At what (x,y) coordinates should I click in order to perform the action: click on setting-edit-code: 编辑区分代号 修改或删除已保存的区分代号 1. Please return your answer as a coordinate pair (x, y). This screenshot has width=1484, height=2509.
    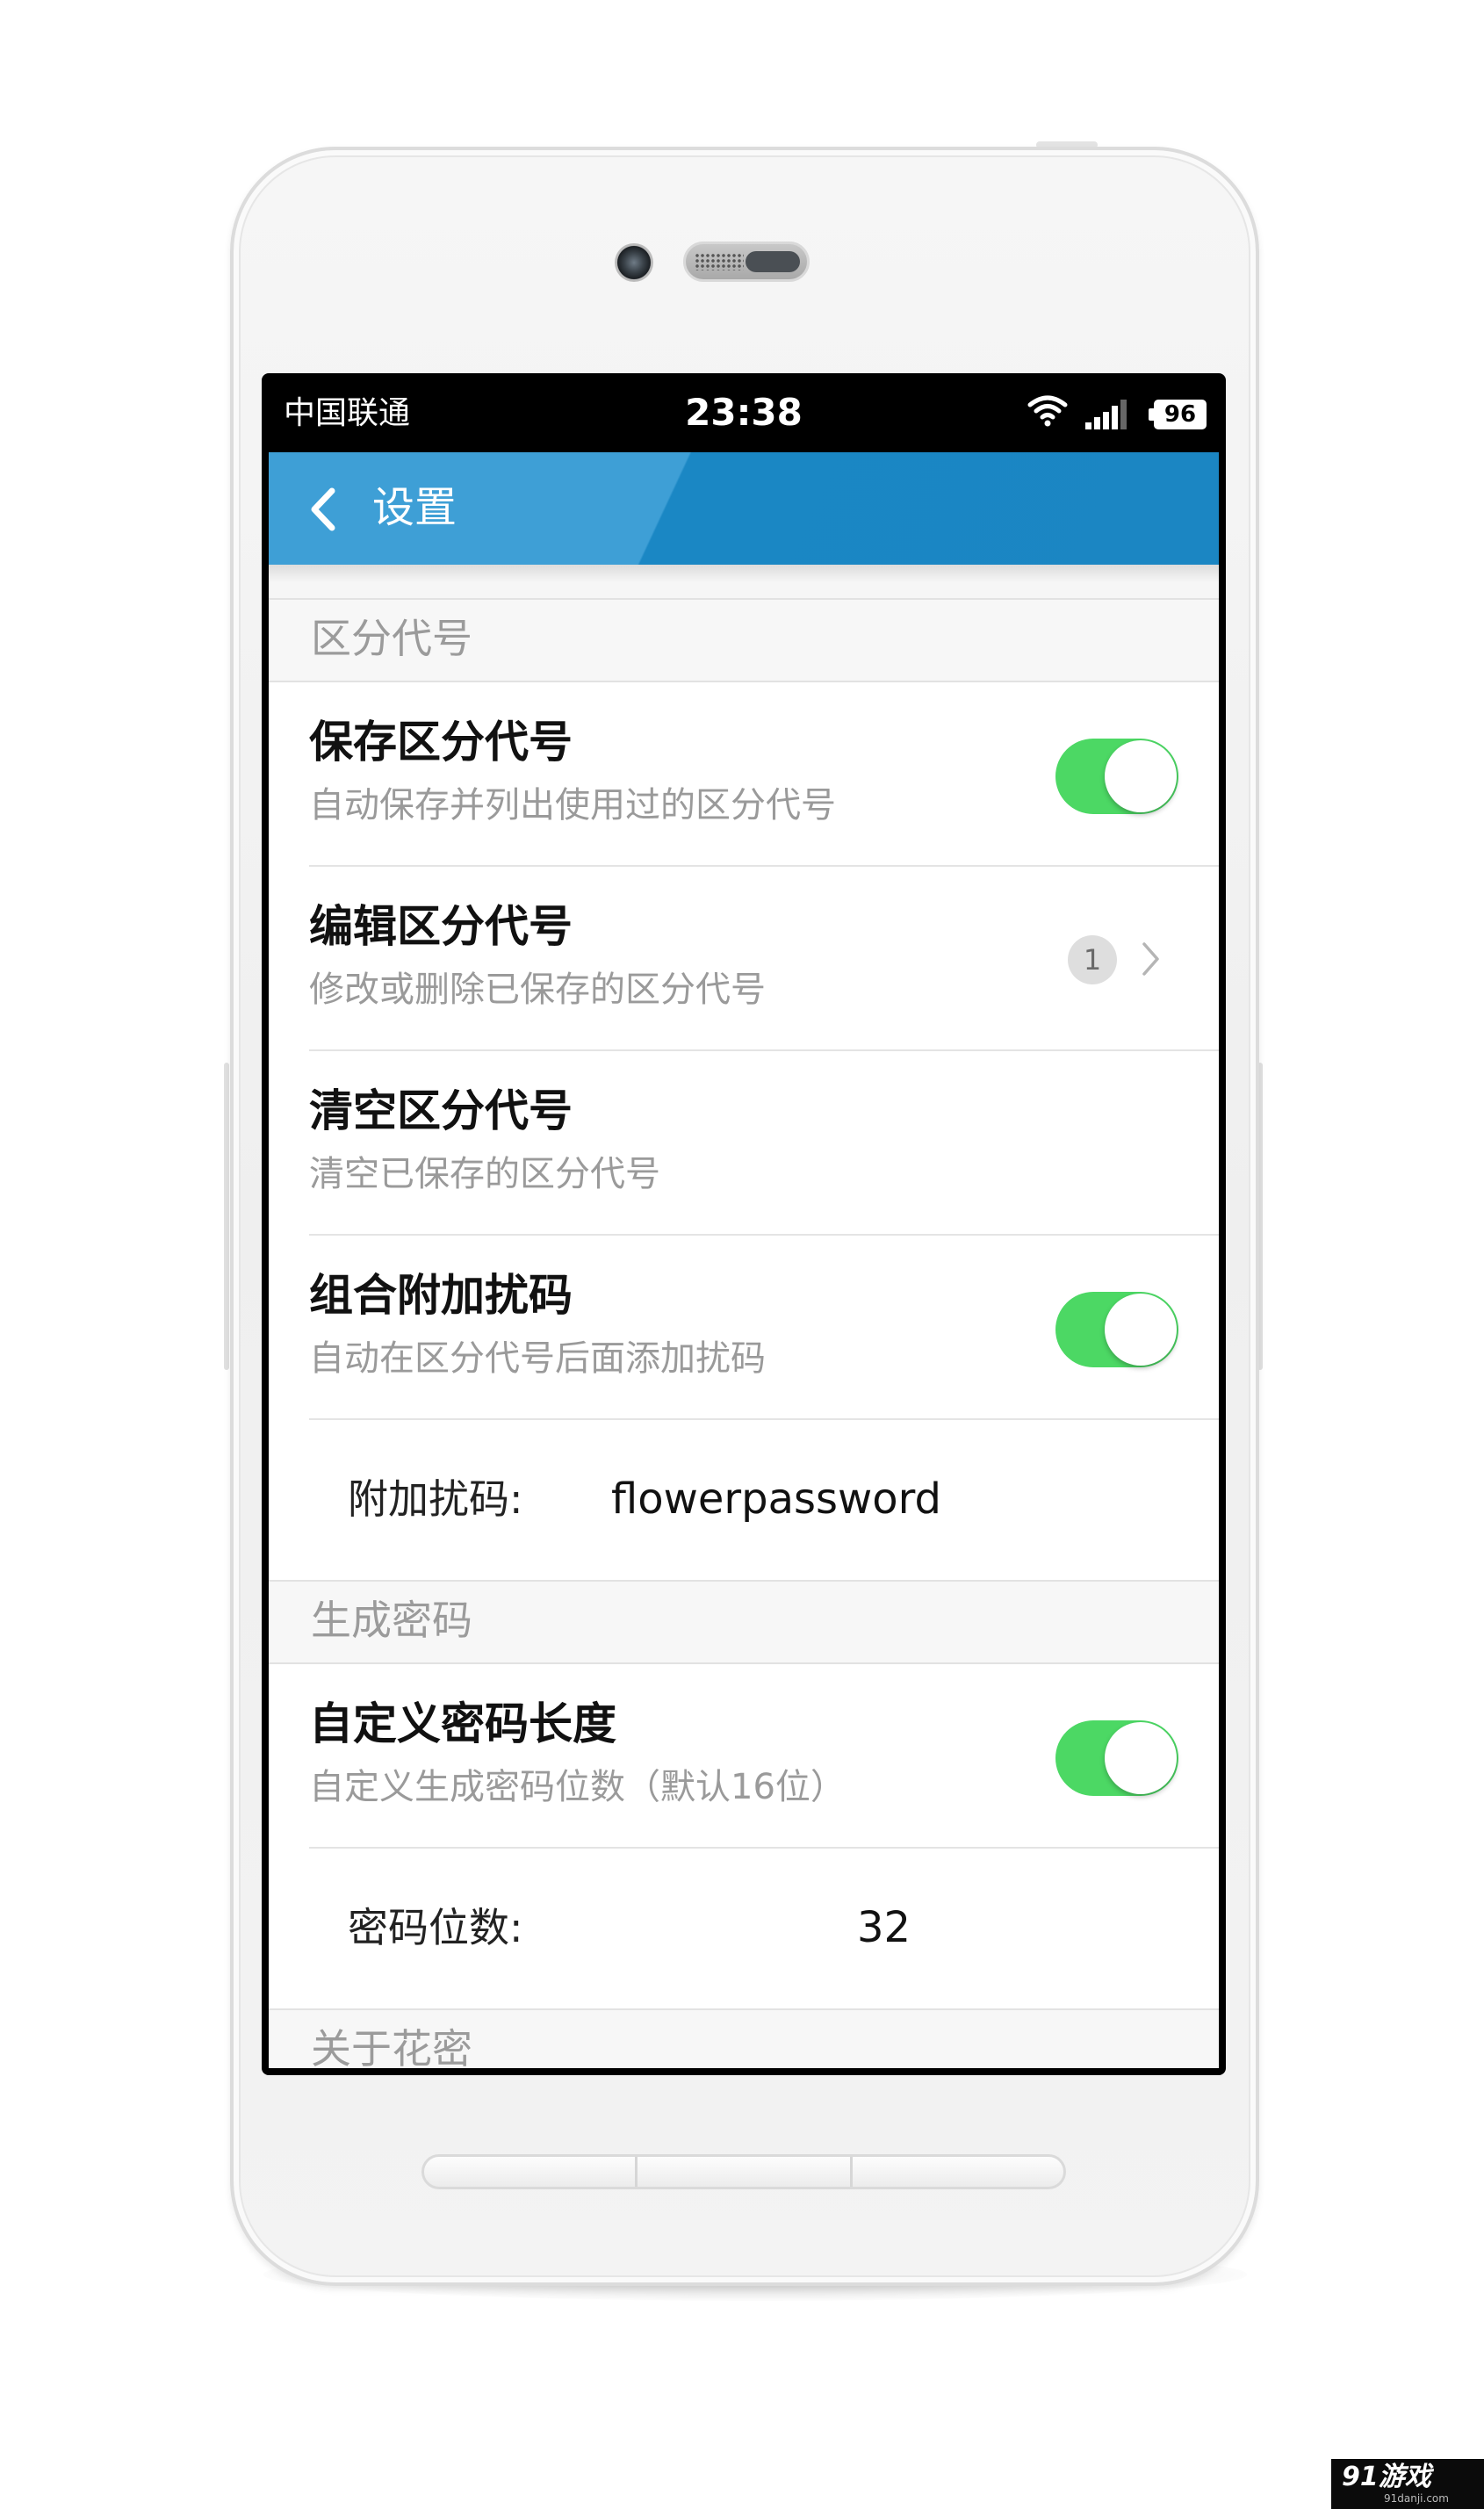
    Looking at the image, I should click on (744, 959).